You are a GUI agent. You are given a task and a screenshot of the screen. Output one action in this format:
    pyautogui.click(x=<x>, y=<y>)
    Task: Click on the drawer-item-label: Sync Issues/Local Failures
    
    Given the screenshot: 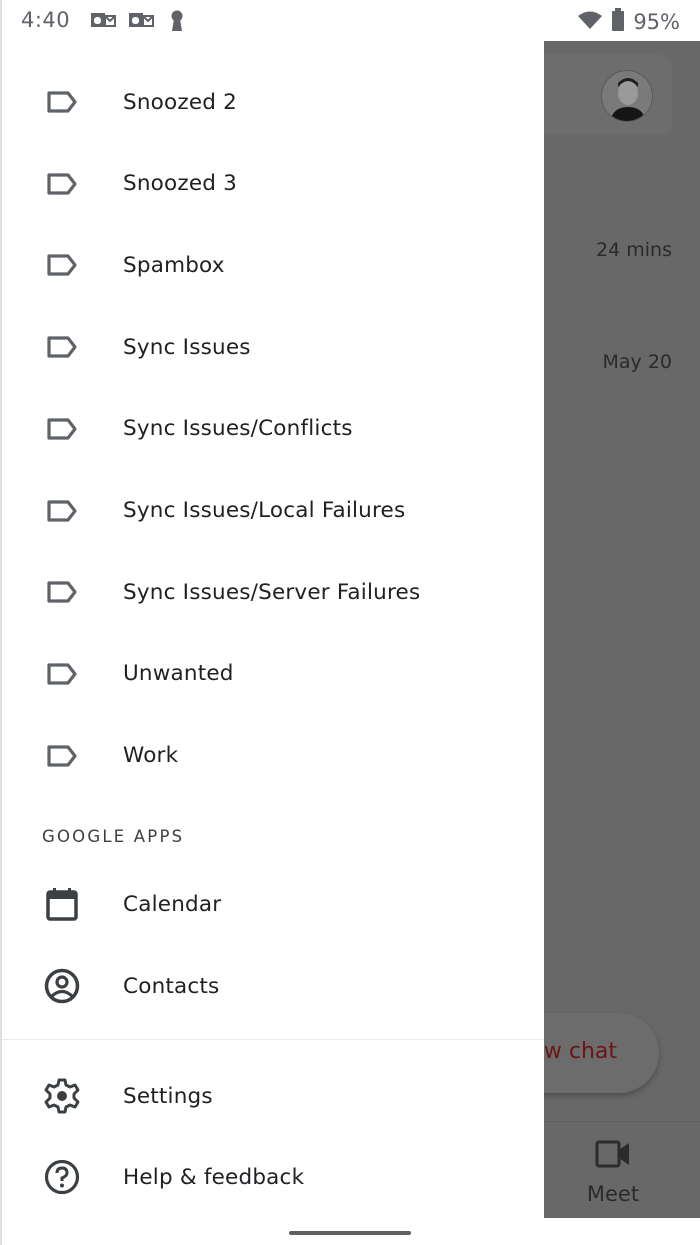 What is the action you would take?
    pyautogui.click(x=264, y=510)
    